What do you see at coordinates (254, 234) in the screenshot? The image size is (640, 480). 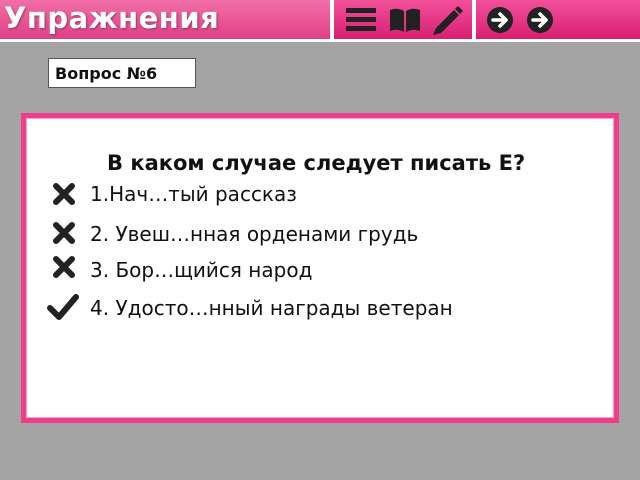 I see `answer-option-2: 2. Увеш…нная орденами грудь` at bounding box center [254, 234].